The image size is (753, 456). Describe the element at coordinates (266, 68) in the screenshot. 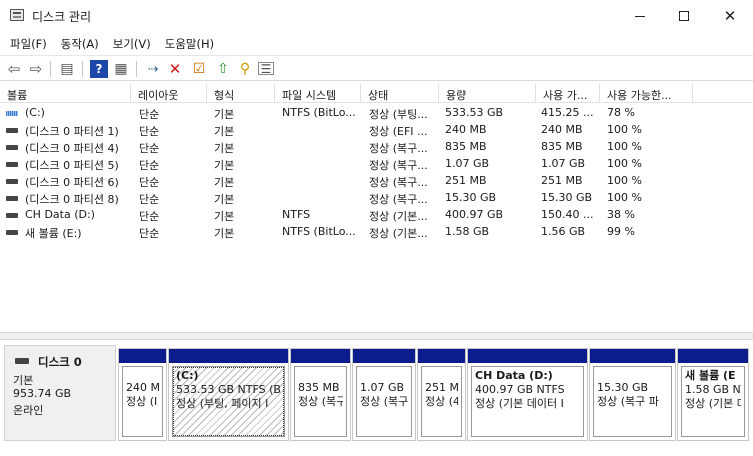

I see `settings-icon: ☰` at that location.